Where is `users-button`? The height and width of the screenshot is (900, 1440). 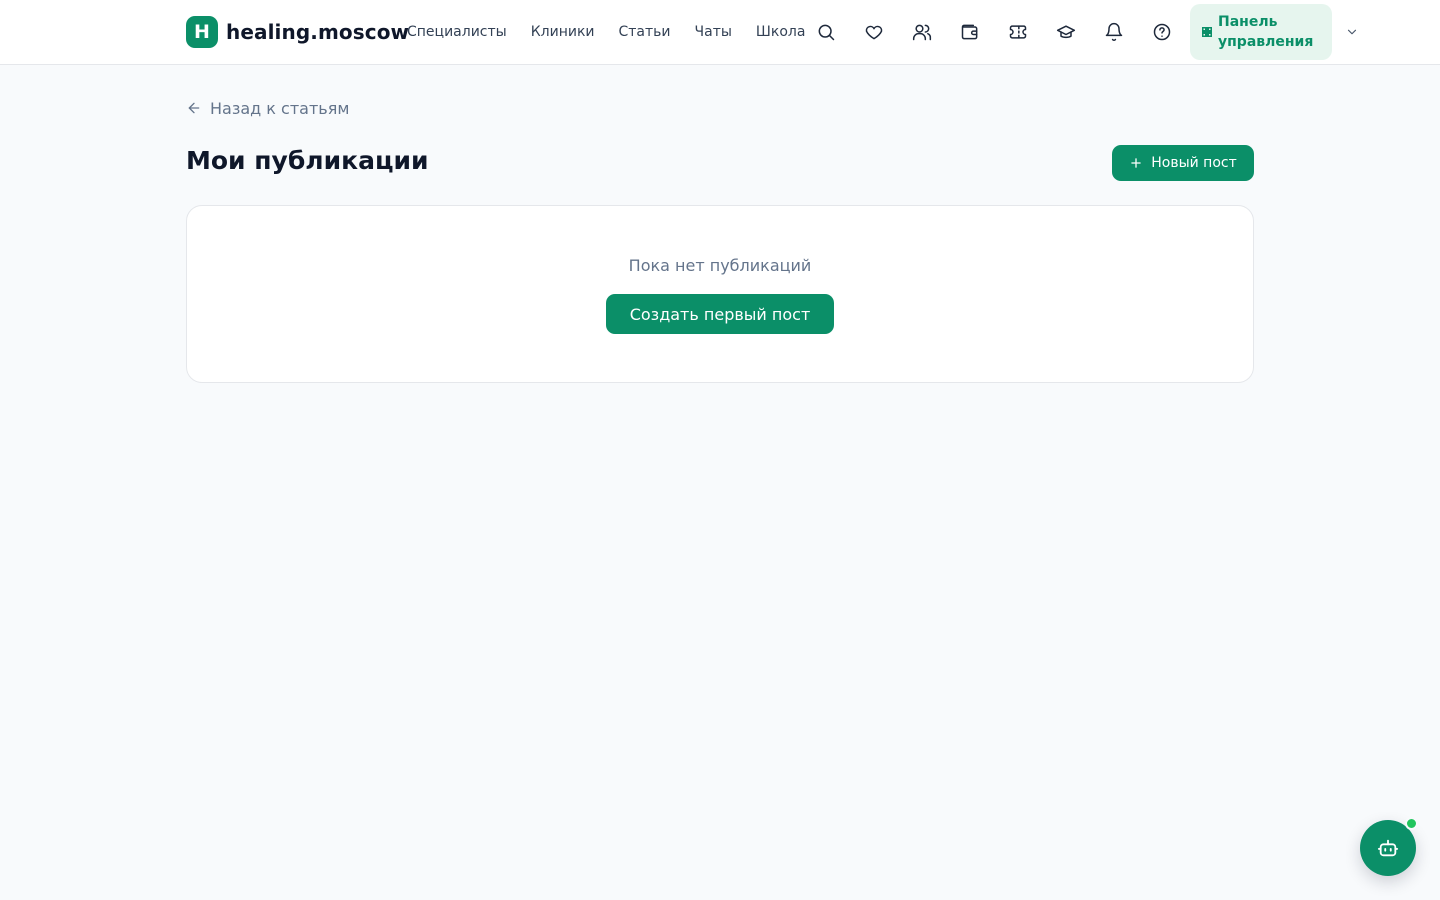
users-button is located at coordinates (922, 32).